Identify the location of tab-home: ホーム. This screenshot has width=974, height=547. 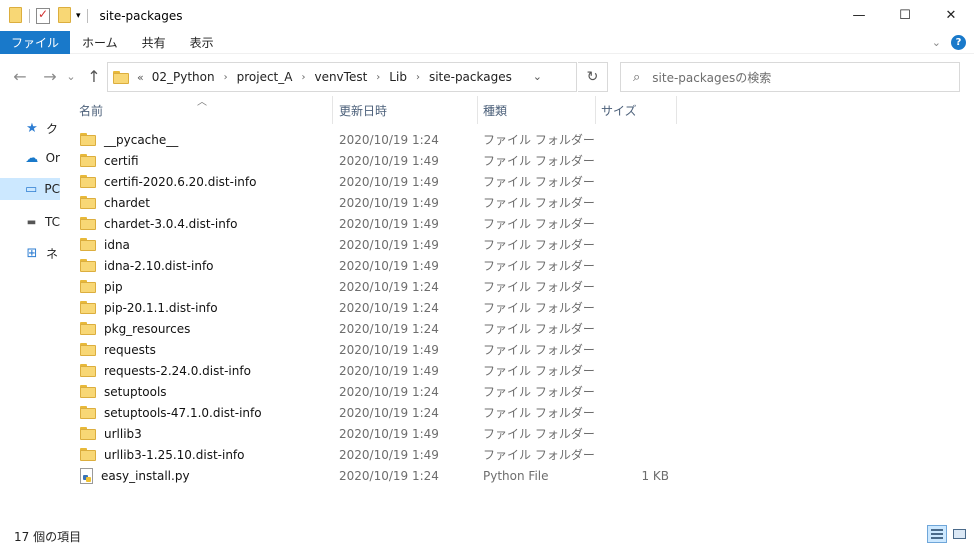
(100, 42).